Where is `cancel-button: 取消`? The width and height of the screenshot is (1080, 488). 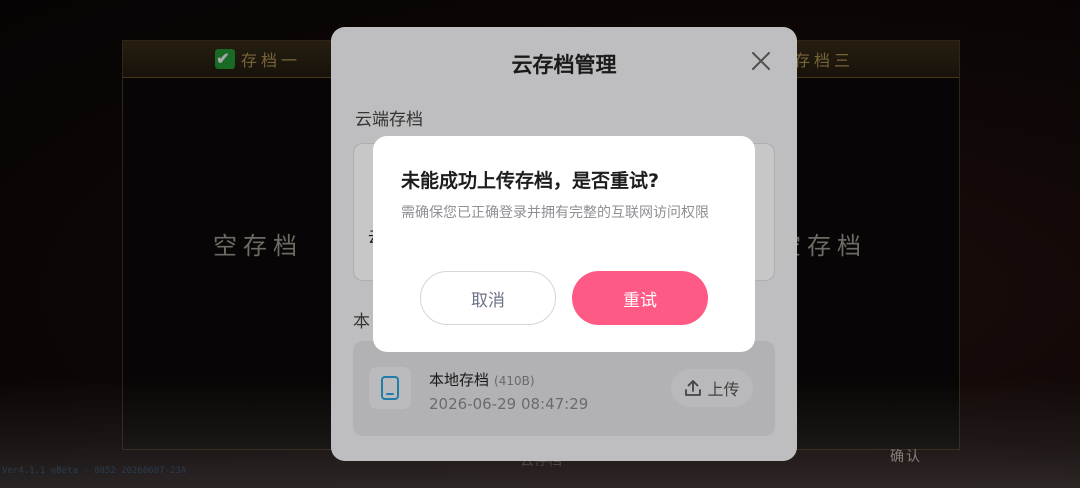 cancel-button: 取消 is located at coordinates (488, 298).